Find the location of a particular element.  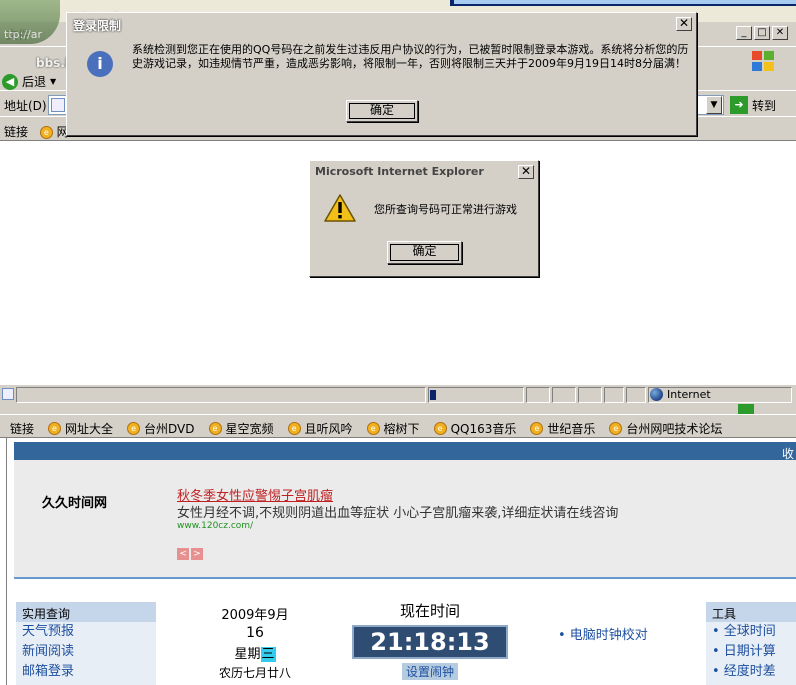

link-item: e 且听风吟 is located at coordinates (320, 428).